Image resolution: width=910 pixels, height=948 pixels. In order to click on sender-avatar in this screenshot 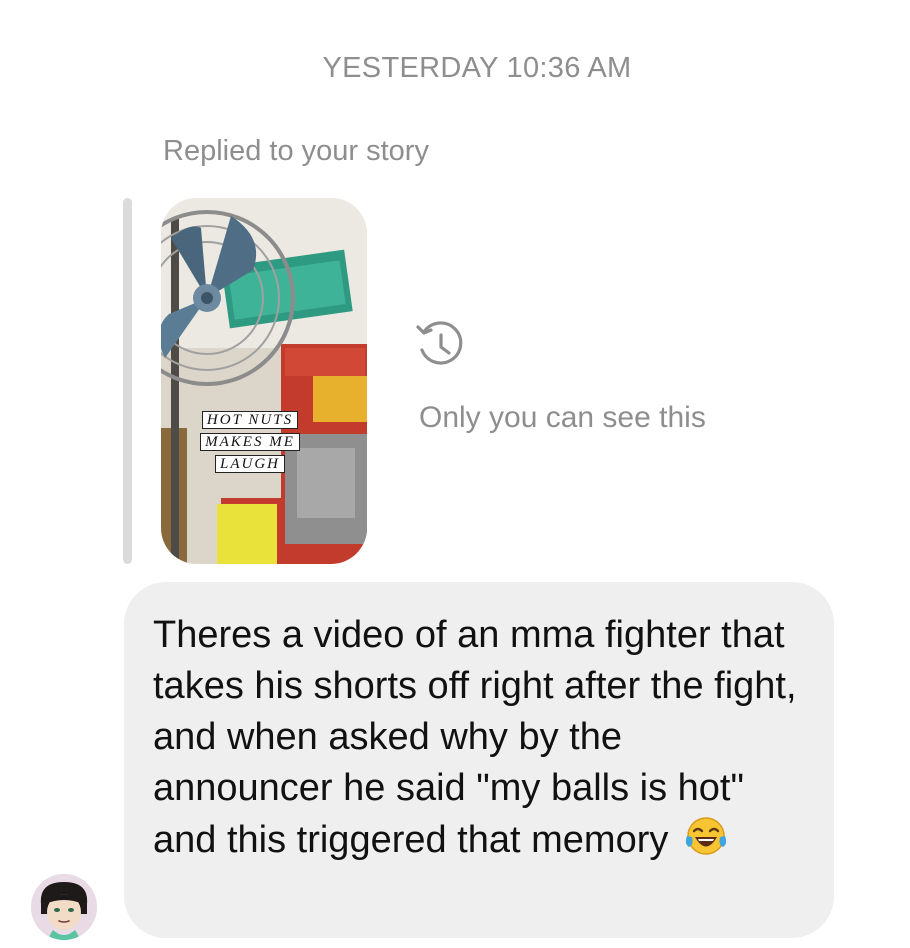, I will do `click(64, 907)`.